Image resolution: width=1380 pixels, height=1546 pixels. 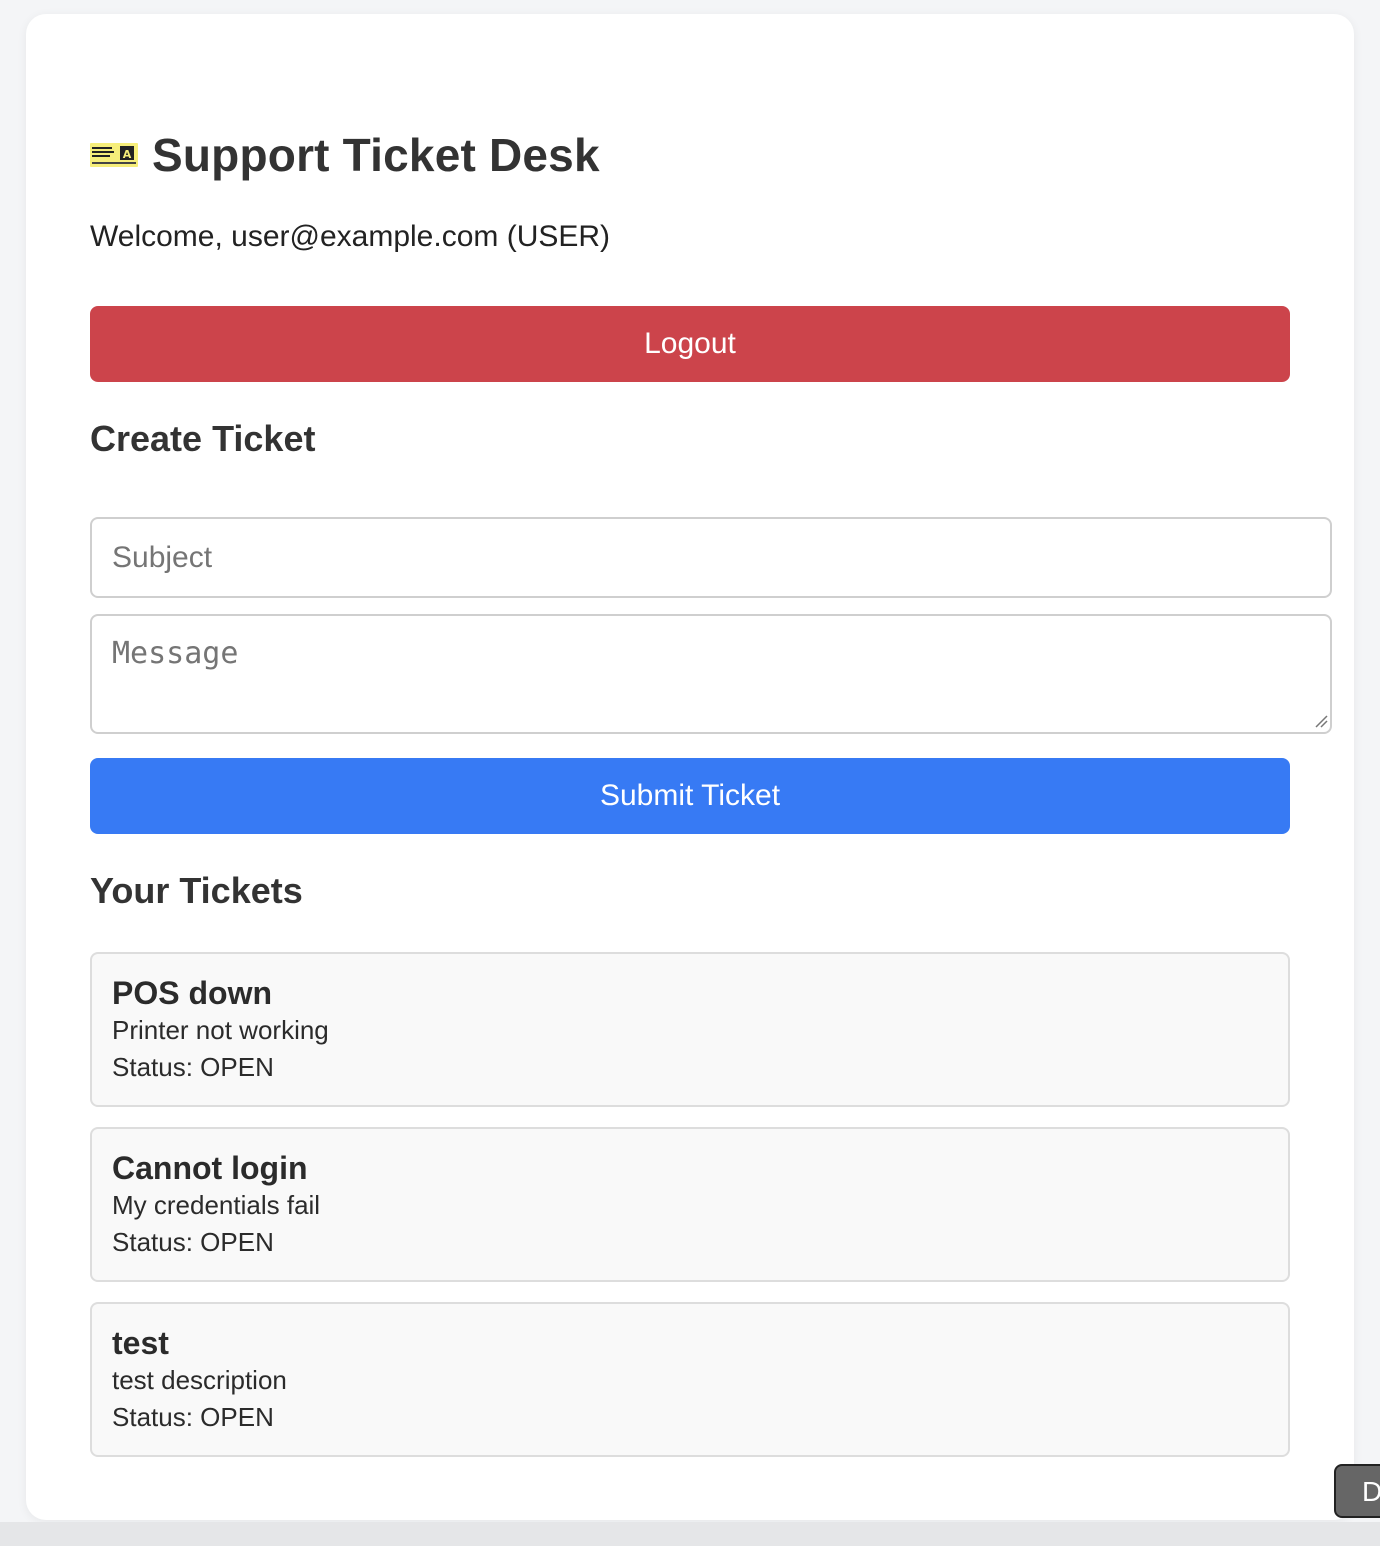 What do you see at coordinates (690, 796) in the screenshot?
I see `submit-ticket-button: Submit Ticket` at bounding box center [690, 796].